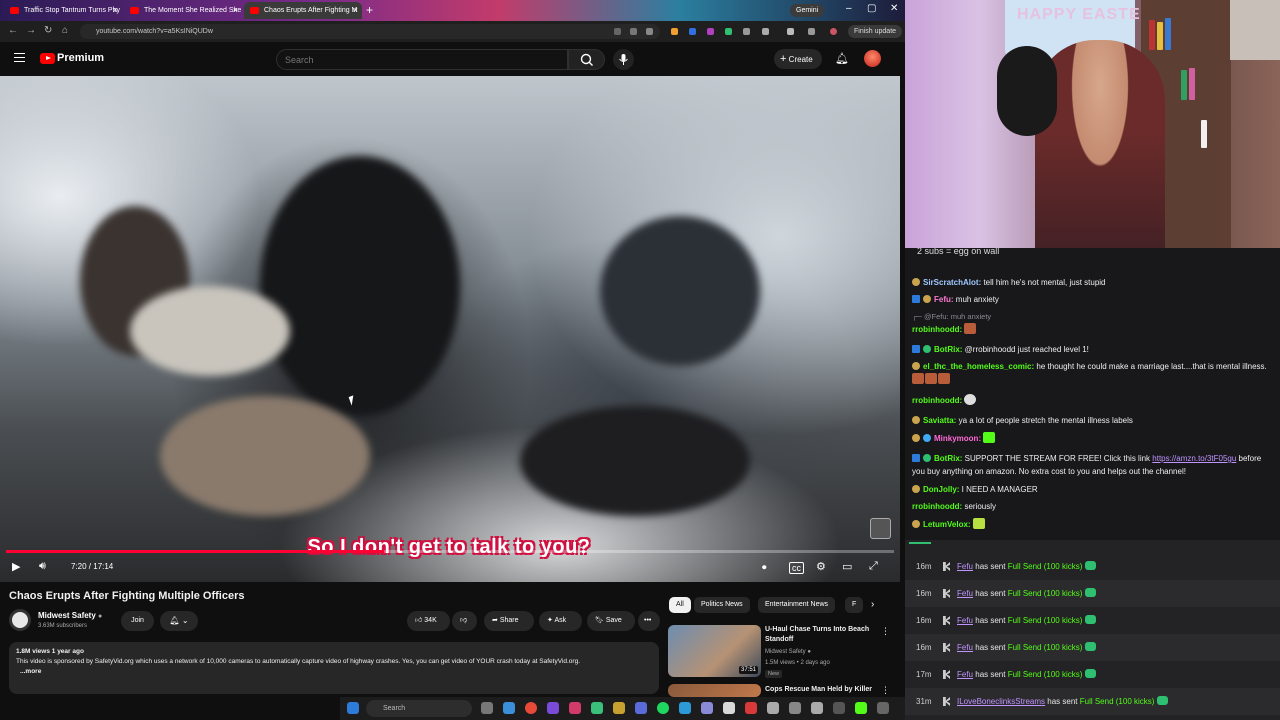  I want to click on install-icon, so click(633, 31).